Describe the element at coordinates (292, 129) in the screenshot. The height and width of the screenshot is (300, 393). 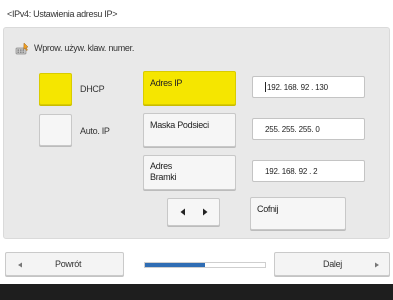
I see `subnet-mask-value: 255. 255. 255. 0` at that location.